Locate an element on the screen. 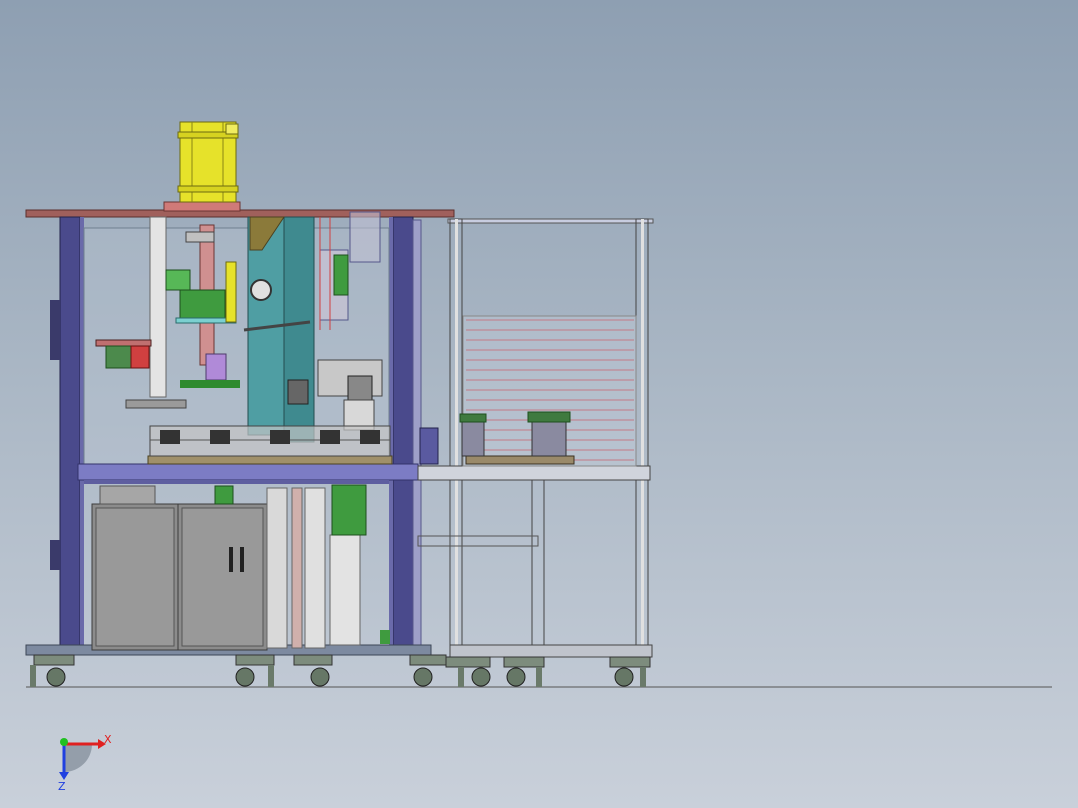 The height and width of the screenshot is (808, 1078). cylinder-base-plate is located at coordinates (202, 206).